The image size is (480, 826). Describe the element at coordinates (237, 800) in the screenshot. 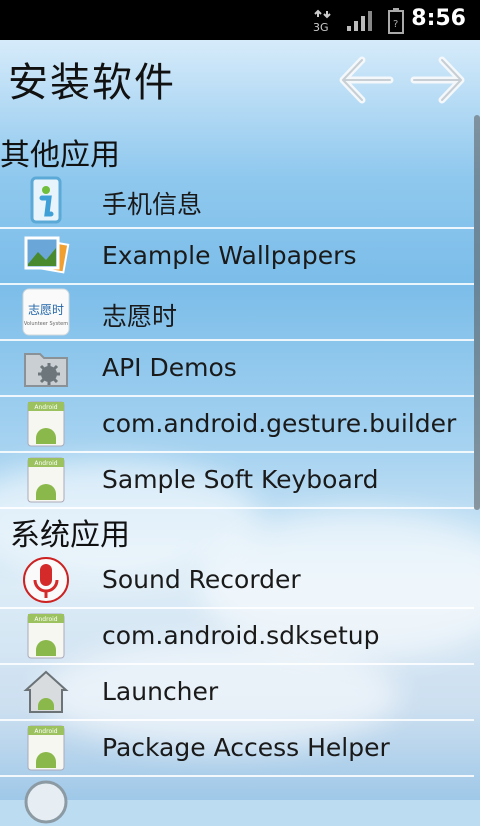

I see `app-row-partial` at that location.